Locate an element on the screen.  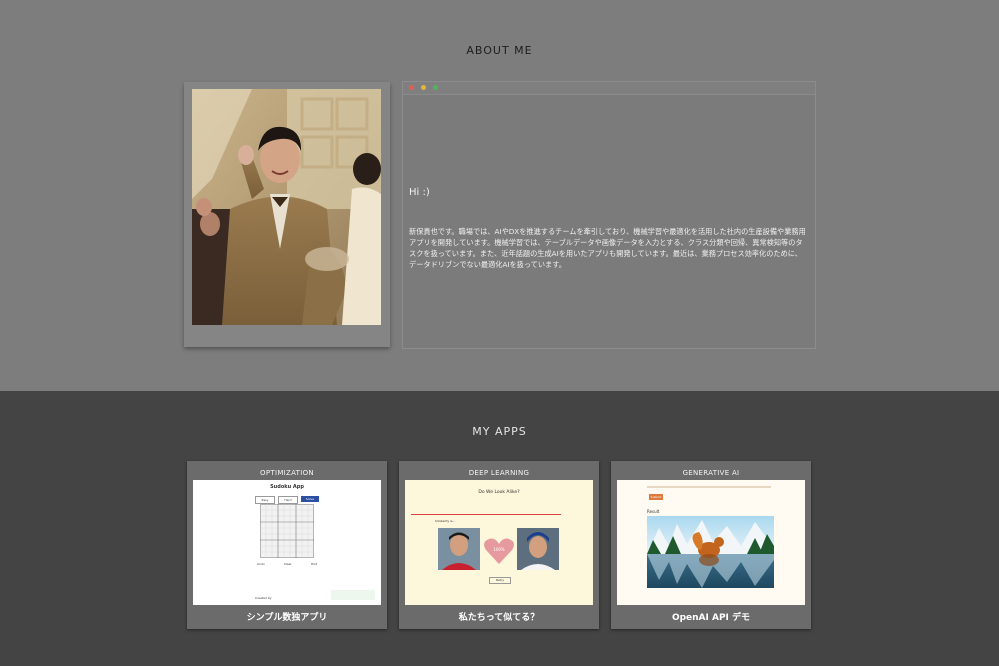
preview-easy-button: Easy is located at coordinates (265, 500).